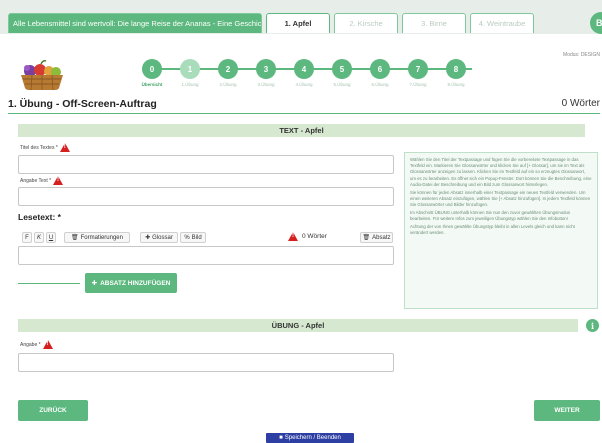 The width and height of the screenshot is (602, 443). What do you see at coordinates (502, 23) in the screenshot?
I see `tab-weintraube: 4. Weintraube` at bounding box center [502, 23].